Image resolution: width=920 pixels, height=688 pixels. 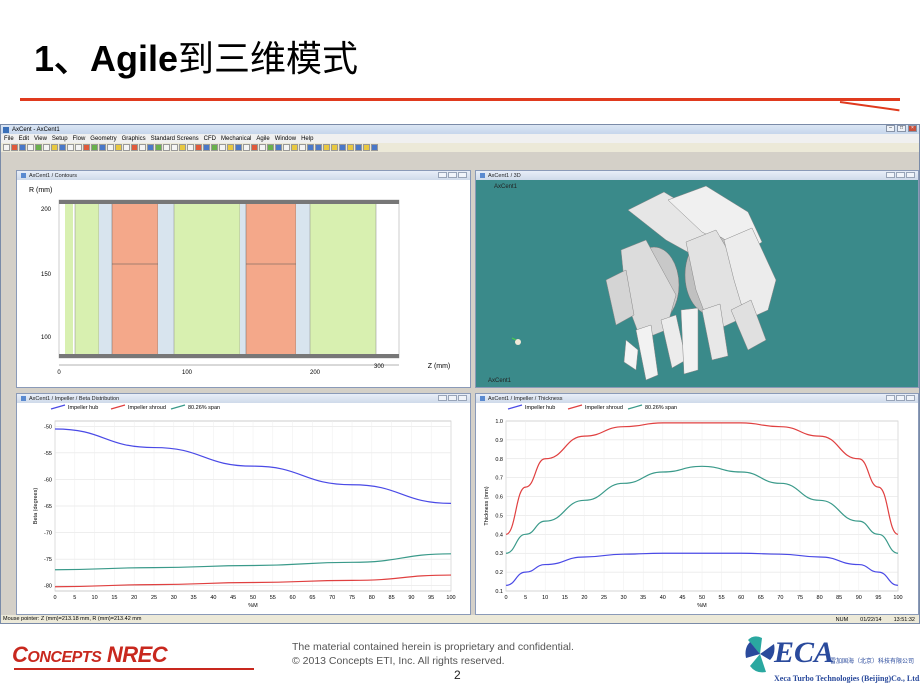 What do you see at coordinates (9, 139) in the screenshot?
I see `menu-file: File` at bounding box center [9, 139].